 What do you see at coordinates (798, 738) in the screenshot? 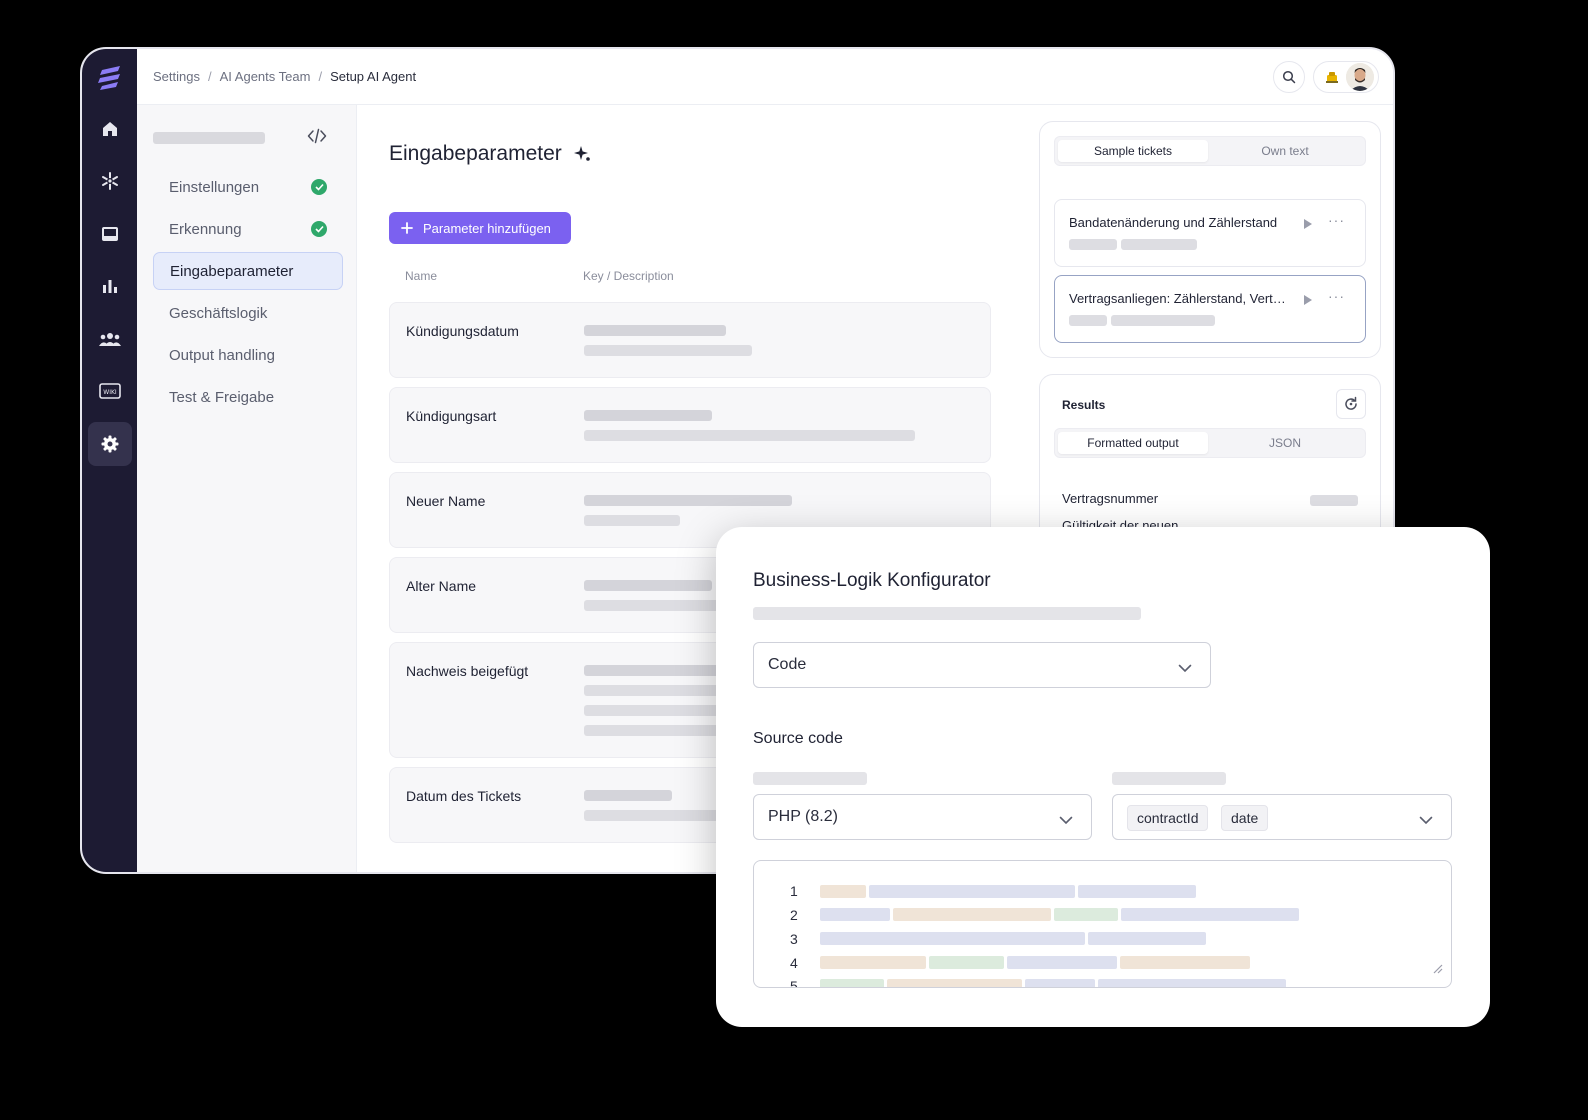
I see `source-code-heading: Source code` at bounding box center [798, 738].